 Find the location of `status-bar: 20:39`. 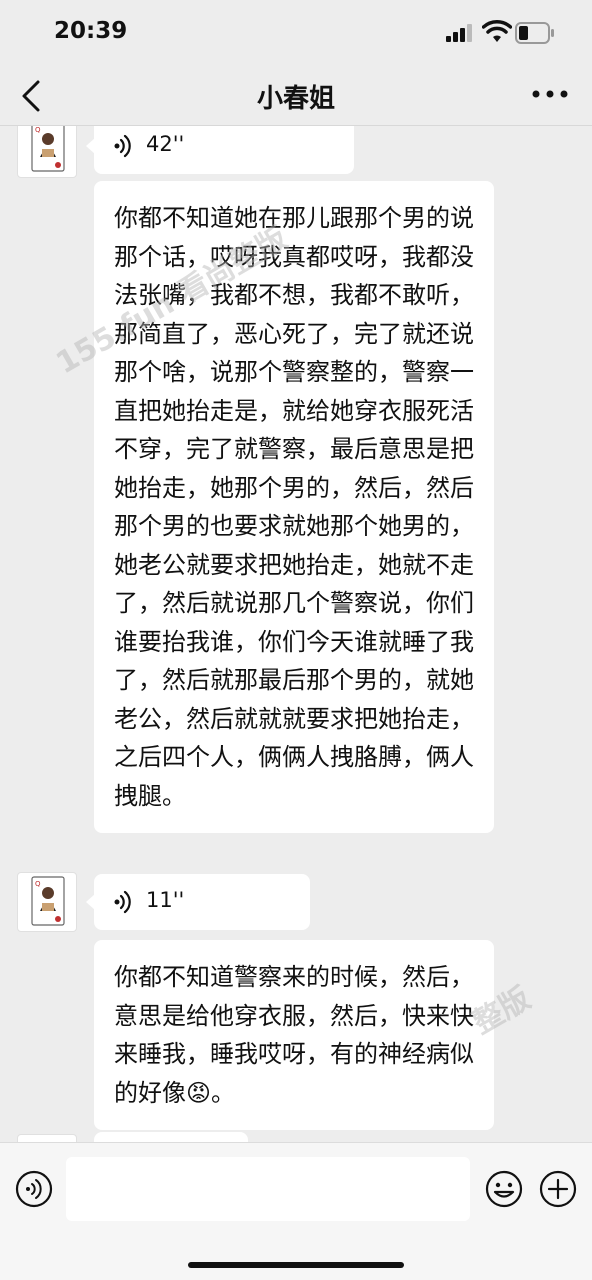

status-bar: 20:39 is located at coordinates (296, 32).